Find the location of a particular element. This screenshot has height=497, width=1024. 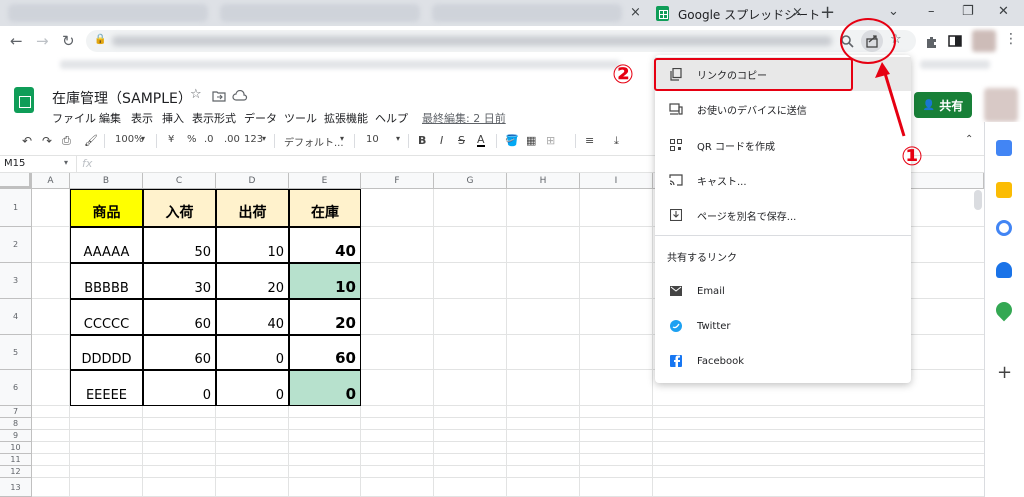

borders-icon: ▦ is located at coordinates (531, 140).